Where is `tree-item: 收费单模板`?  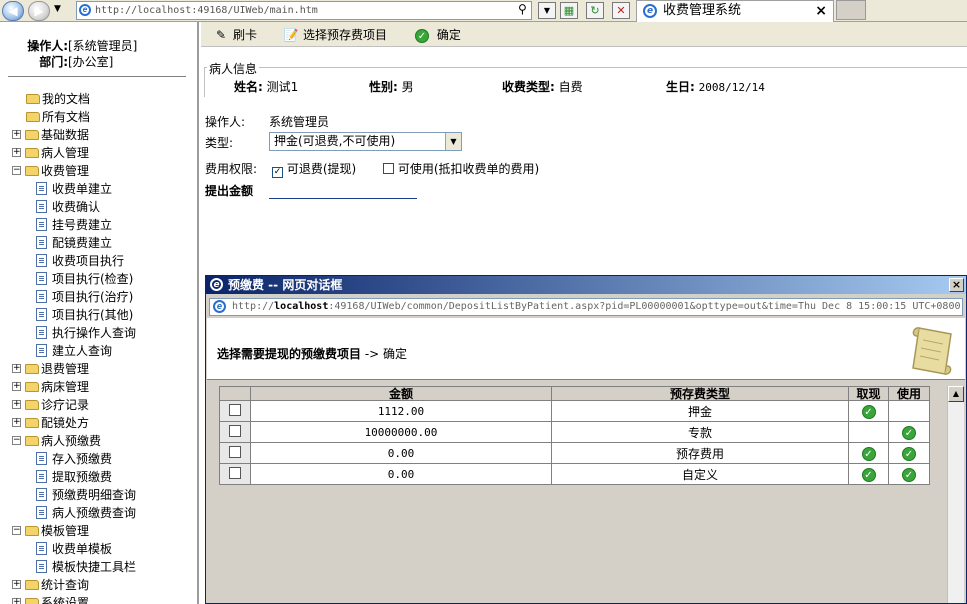 tree-item: 收费单模板 is located at coordinates (103, 549).